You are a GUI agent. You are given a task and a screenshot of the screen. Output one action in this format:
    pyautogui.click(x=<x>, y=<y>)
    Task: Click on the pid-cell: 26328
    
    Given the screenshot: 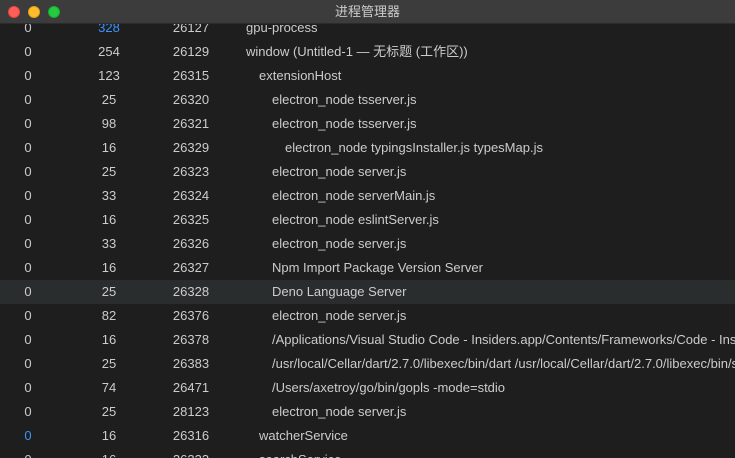 What is the action you would take?
    pyautogui.click(x=191, y=291)
    